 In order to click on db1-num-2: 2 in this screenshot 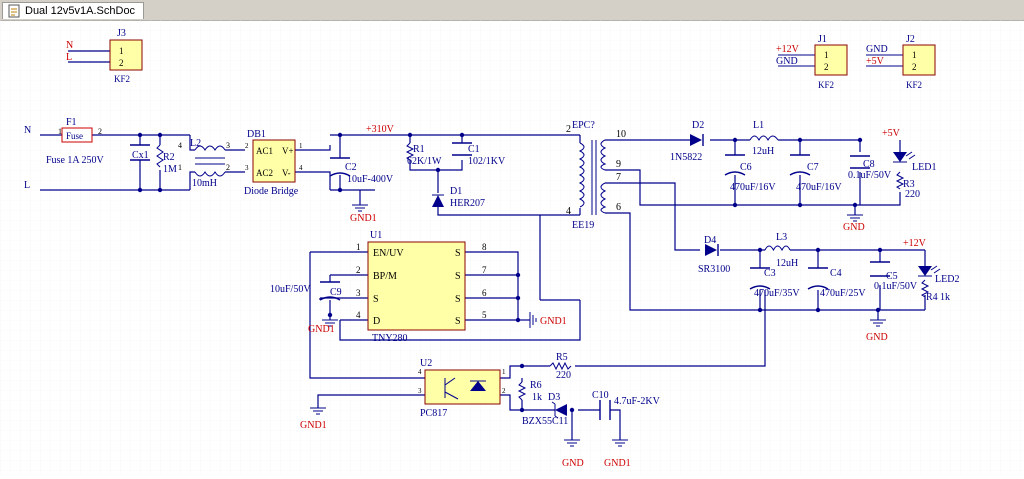, I will do `click(247, 146)`.